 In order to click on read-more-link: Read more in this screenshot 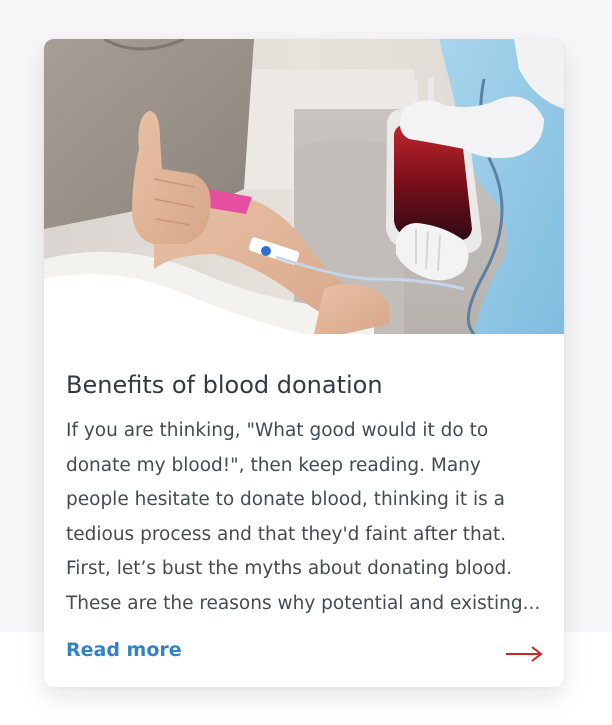, I will do `click(124, 650)`.